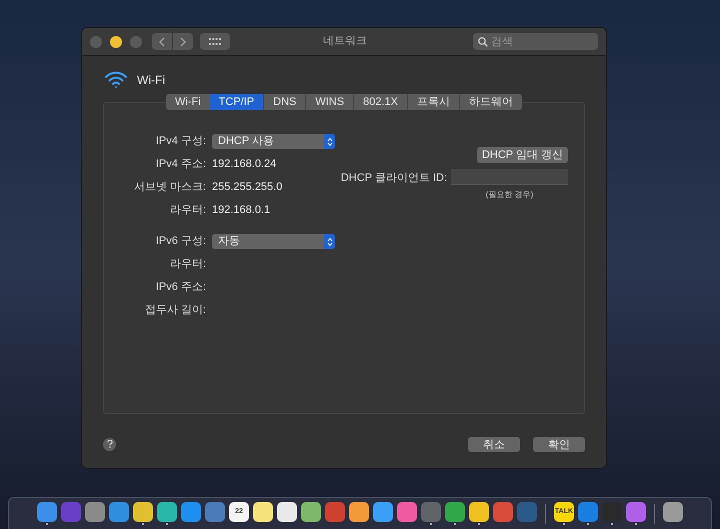  What do you see at coordinates (169, 188) in the screenshot?
I see `field-label: 서브넷 마스크:` at bounding box center [169, 188].